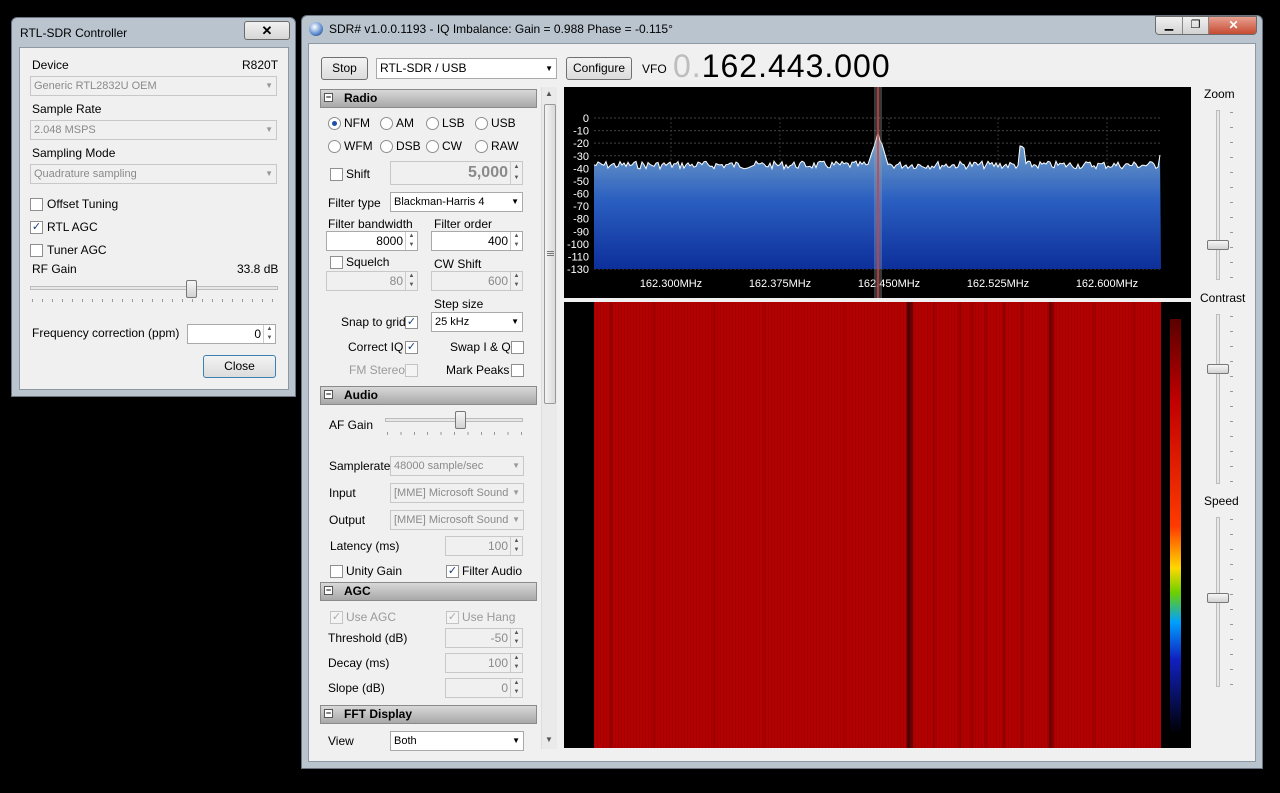 This screenshot has width=1280, height=793. What do you see at coordinates (1232, 25) in the screenshot?
I see `close-button: ✕` at bounding box center [1232, 25].